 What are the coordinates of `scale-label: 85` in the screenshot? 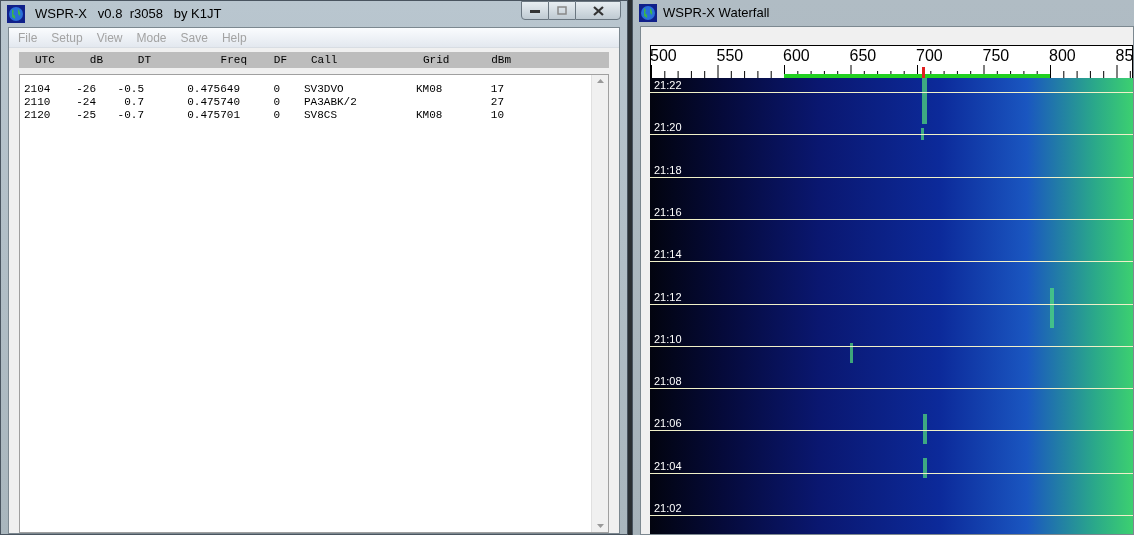 It's located at (1124, 56).